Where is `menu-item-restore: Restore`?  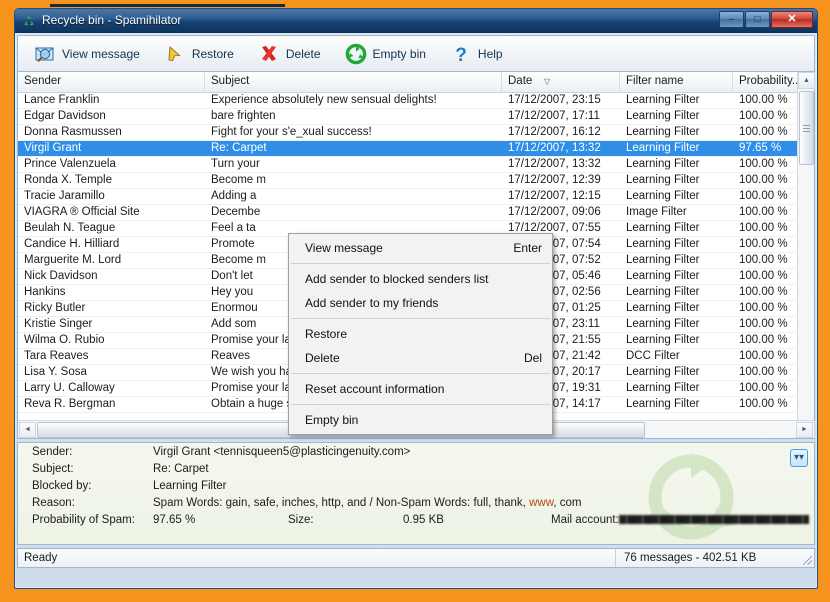 menu-item-restore: Restore is located at coordinates (420, 334).